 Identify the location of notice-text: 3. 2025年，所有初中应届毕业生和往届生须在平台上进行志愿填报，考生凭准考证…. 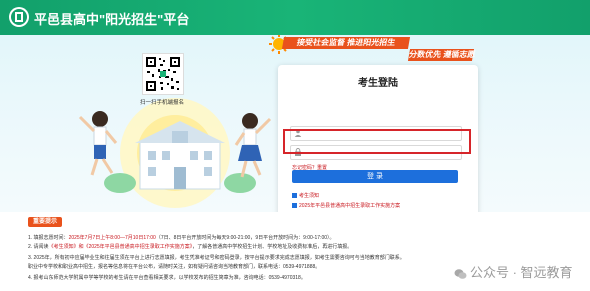
(216, 258).